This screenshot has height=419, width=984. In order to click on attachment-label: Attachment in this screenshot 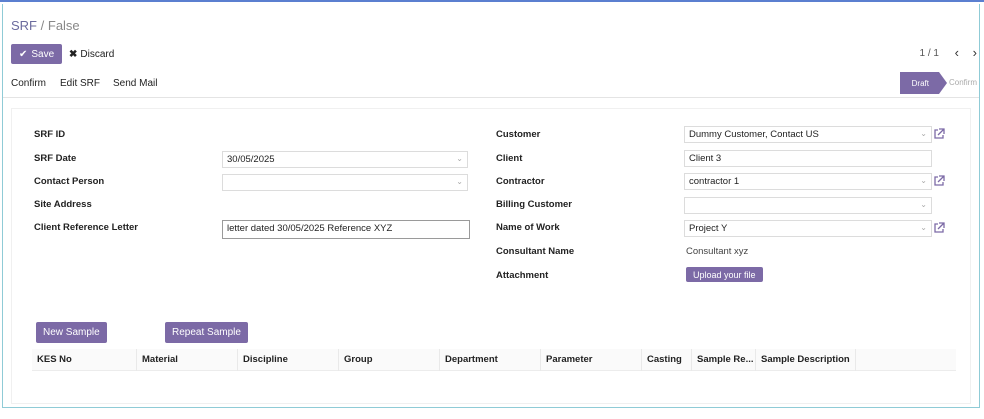, I will do `click(522, 275)`.